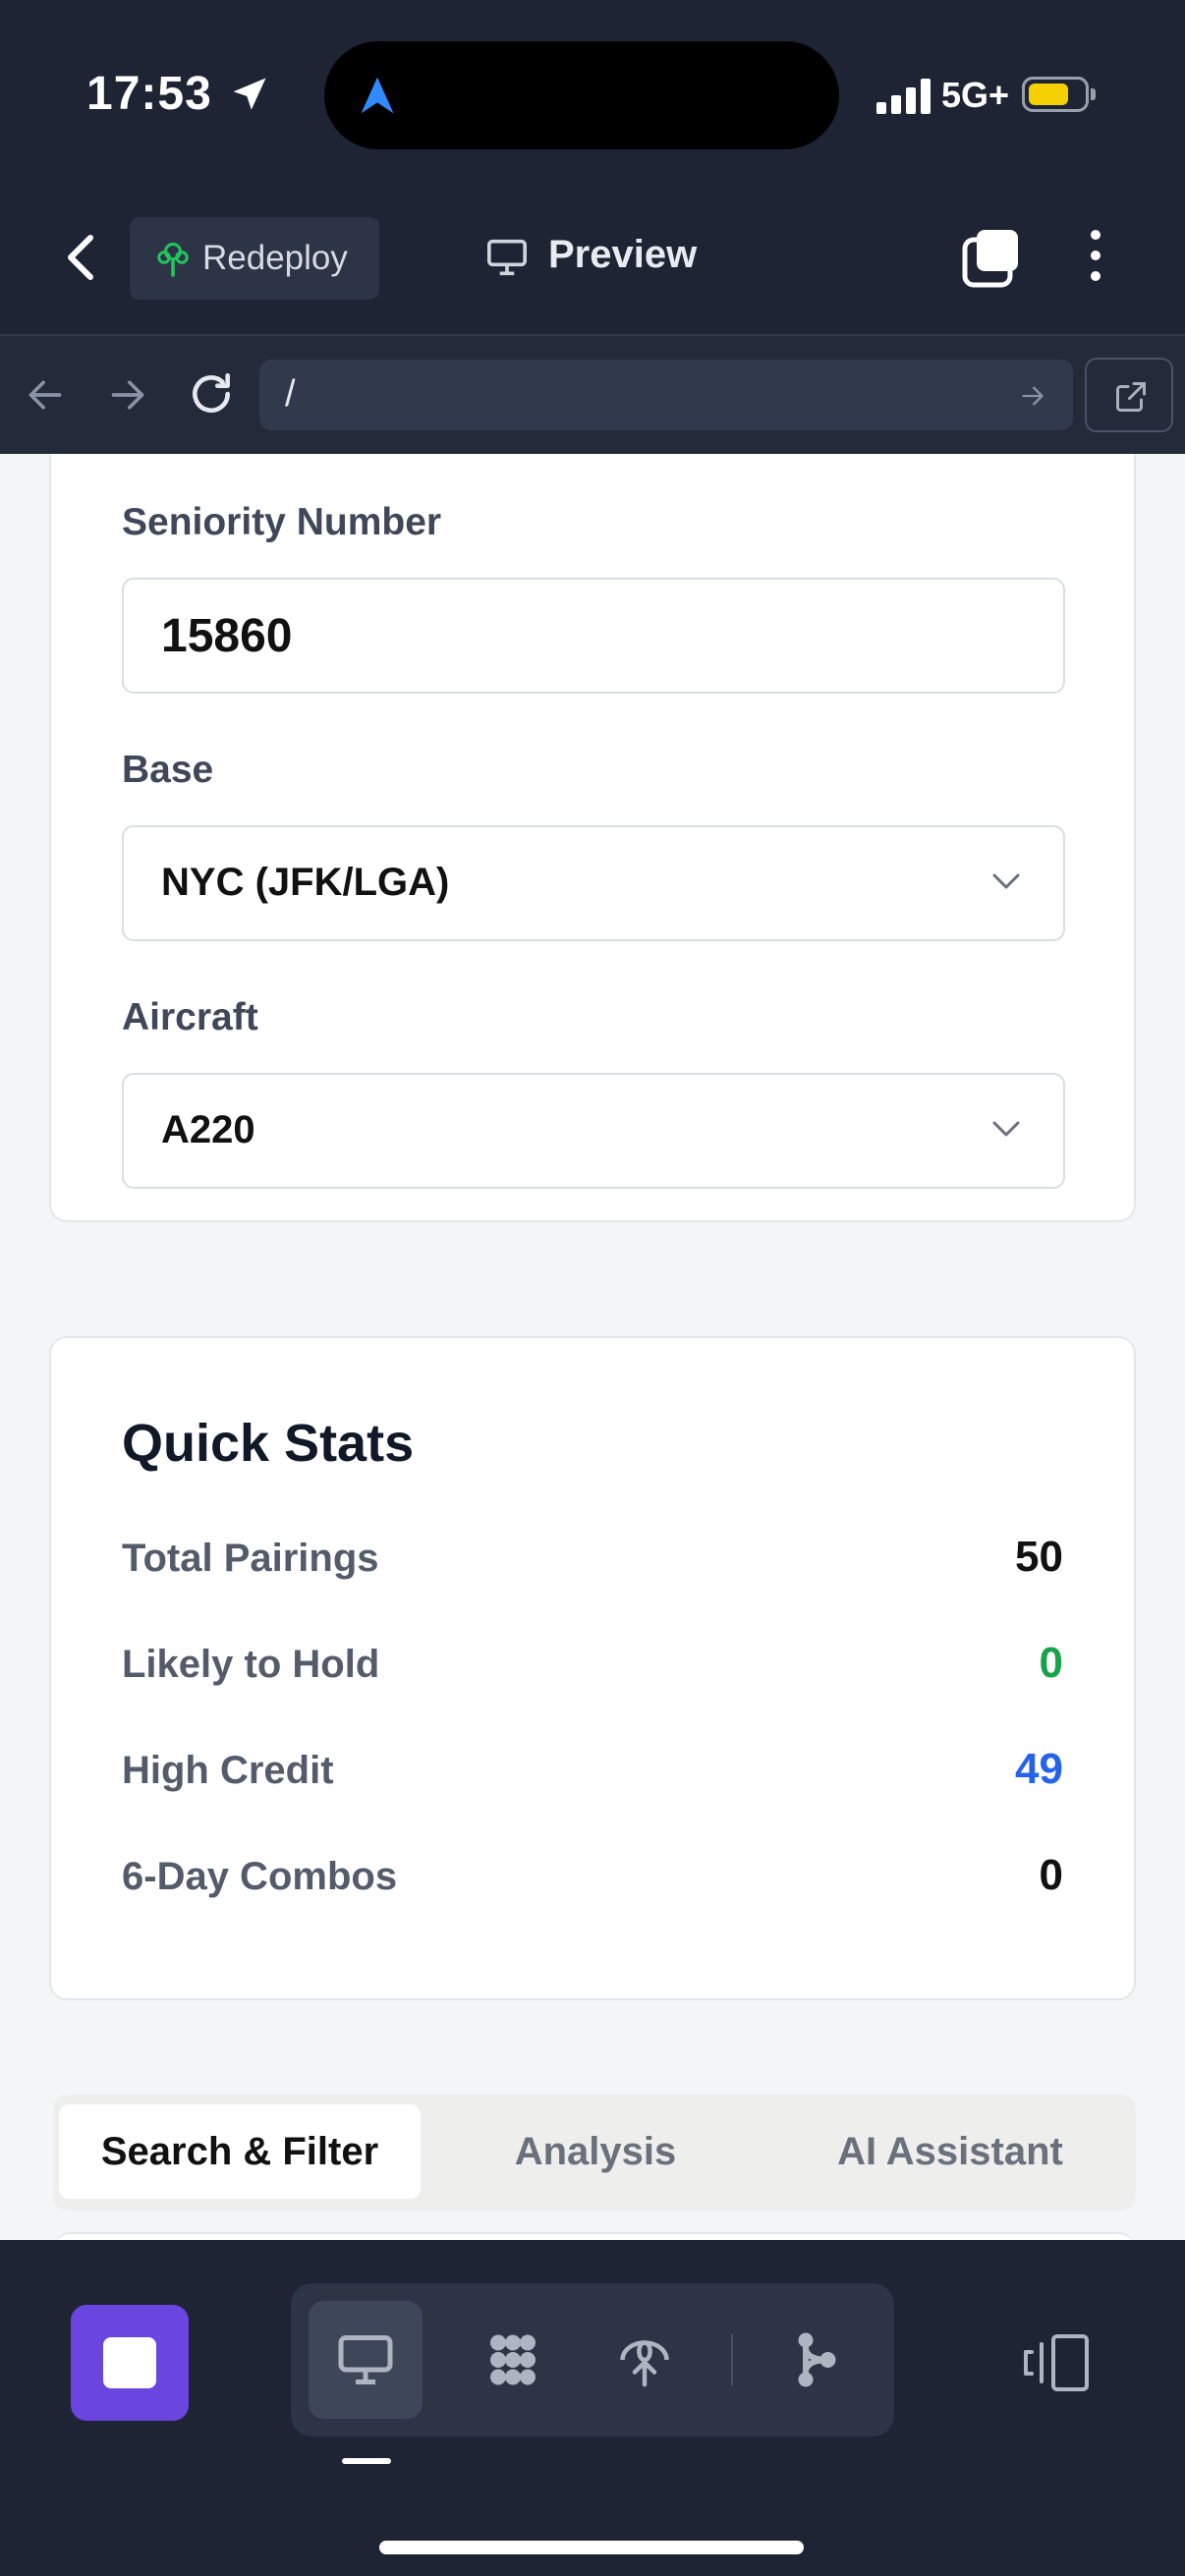 The image size is (1185, 2576). Describe the element at coordinates (592, 2547) in the screenshot. I see `home-indicator` at that location.